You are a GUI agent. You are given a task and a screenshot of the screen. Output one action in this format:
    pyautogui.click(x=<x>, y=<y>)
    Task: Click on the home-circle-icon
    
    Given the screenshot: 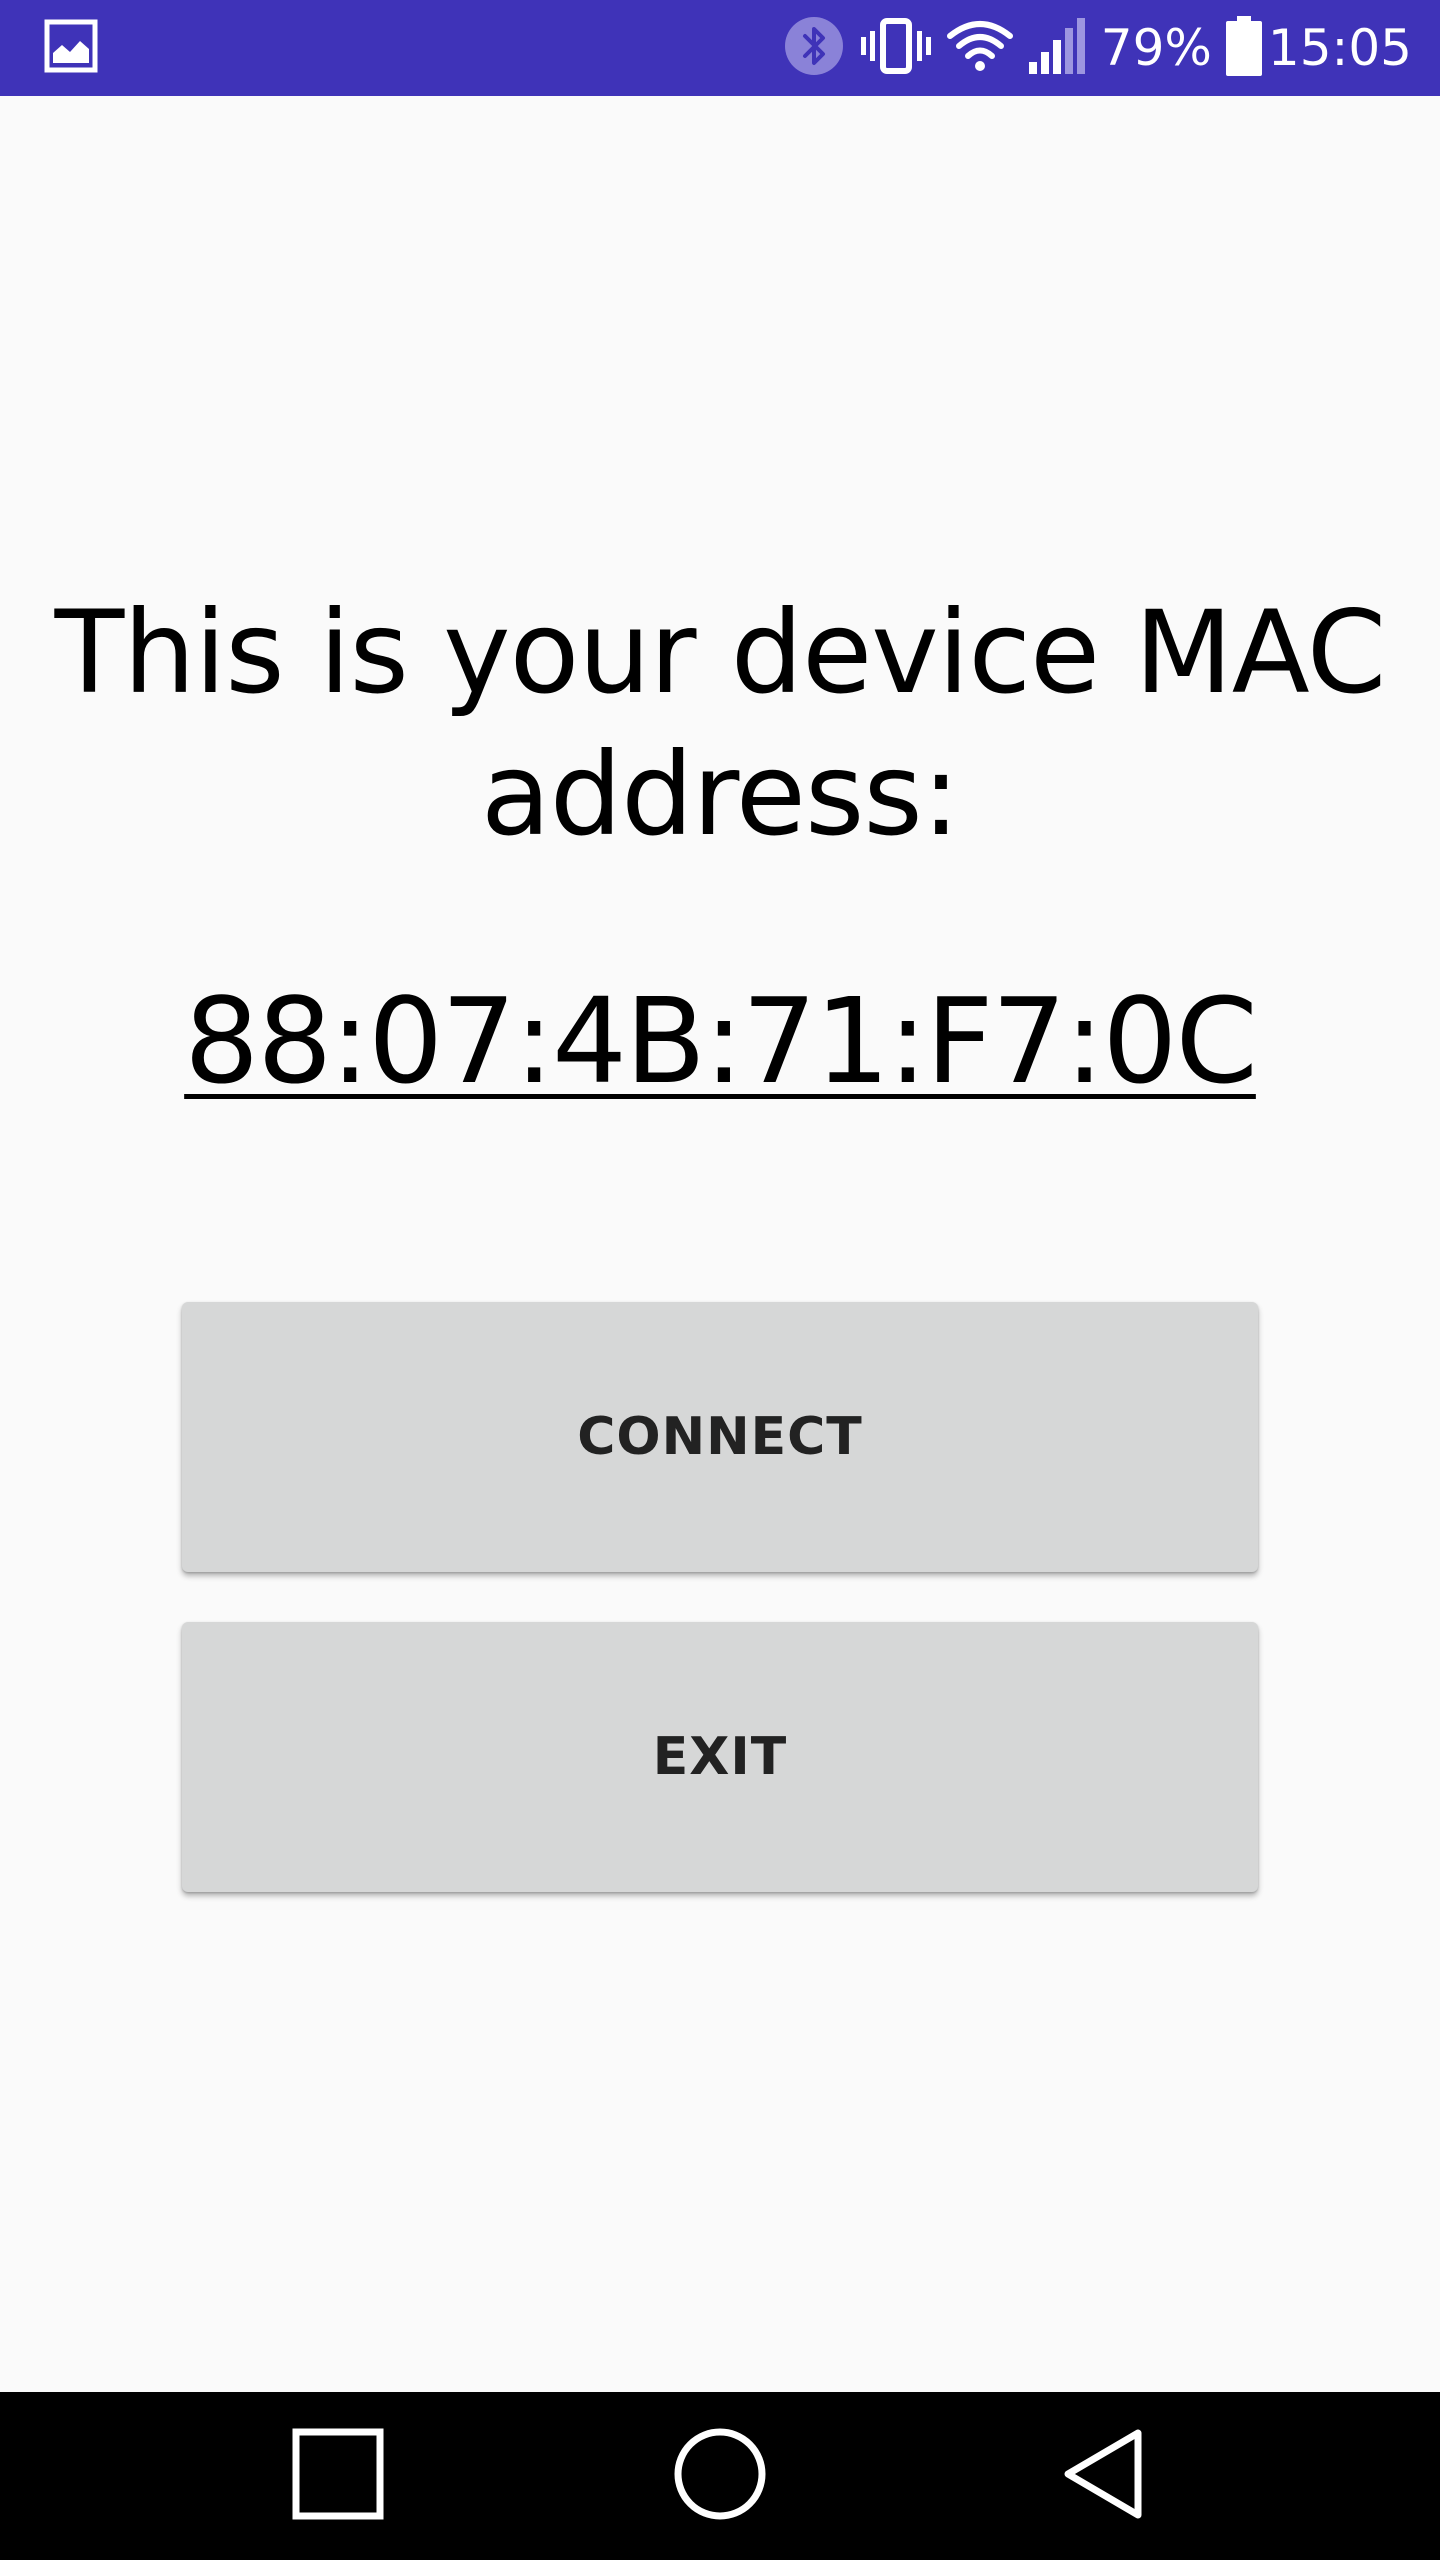 What is the action you would take?
    pyautogui.click(x=720, y=2476)
    